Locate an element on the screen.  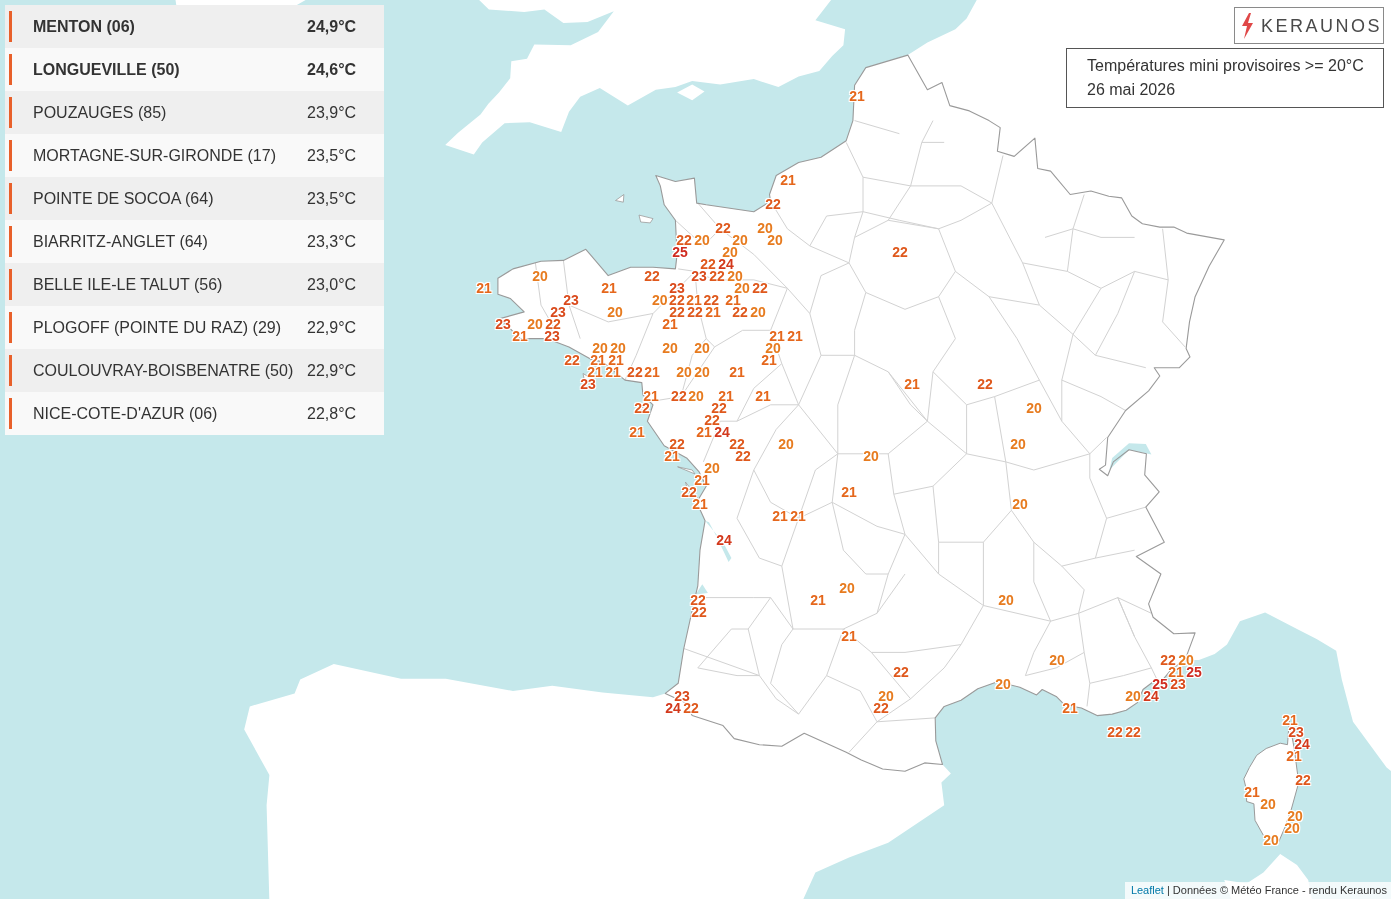
station-temperature: 24,6°C is located at coordinates (332, 69).